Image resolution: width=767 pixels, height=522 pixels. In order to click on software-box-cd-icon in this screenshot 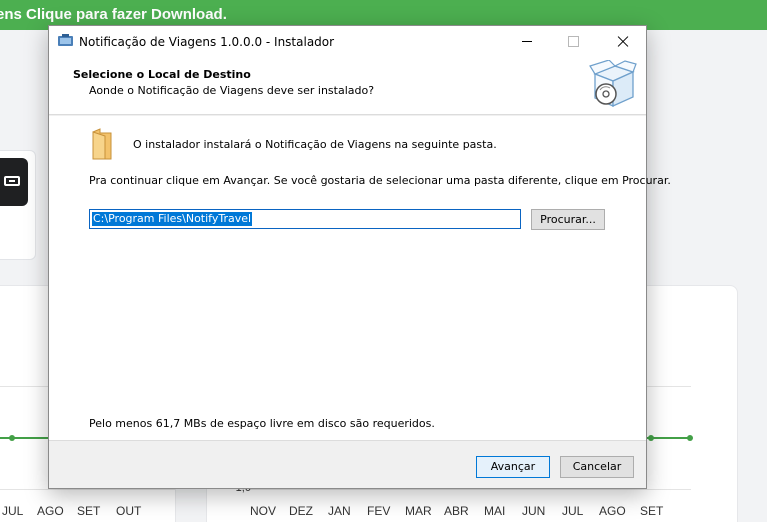, I will do `click(613, 84)`.